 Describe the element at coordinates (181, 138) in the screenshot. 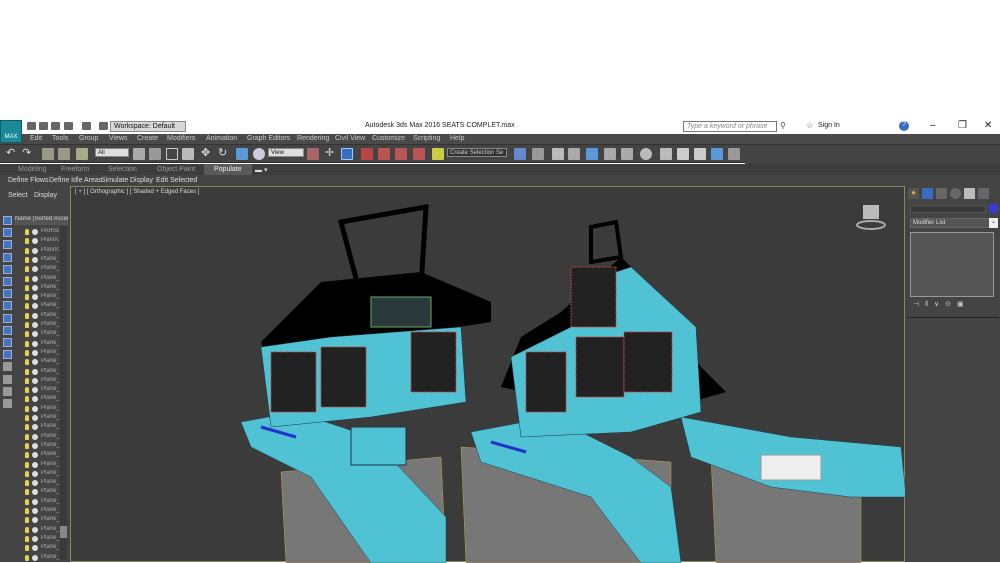

I see `menu-modifiers: Modifiers` at that location.